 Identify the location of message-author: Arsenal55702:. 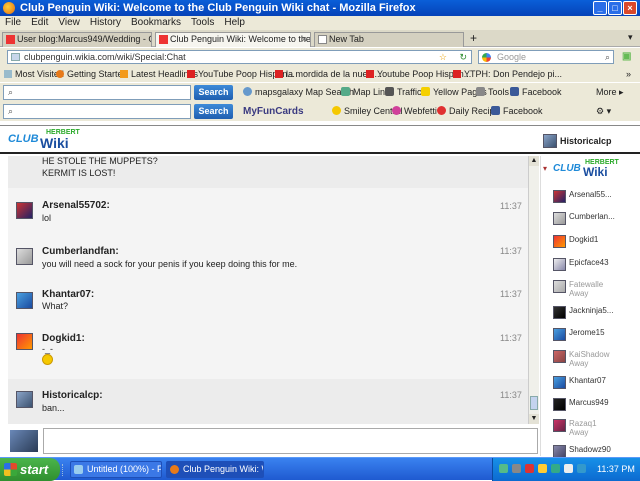
(76, 205).